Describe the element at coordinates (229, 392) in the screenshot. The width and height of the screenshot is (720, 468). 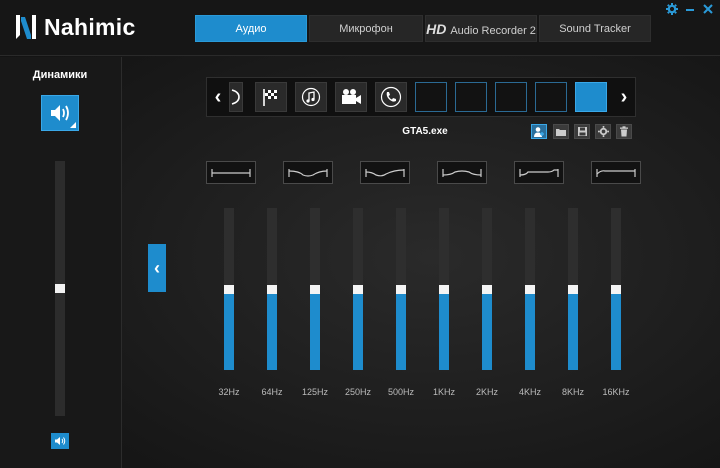
I see `eq-band-label: 32Hz` at that location.